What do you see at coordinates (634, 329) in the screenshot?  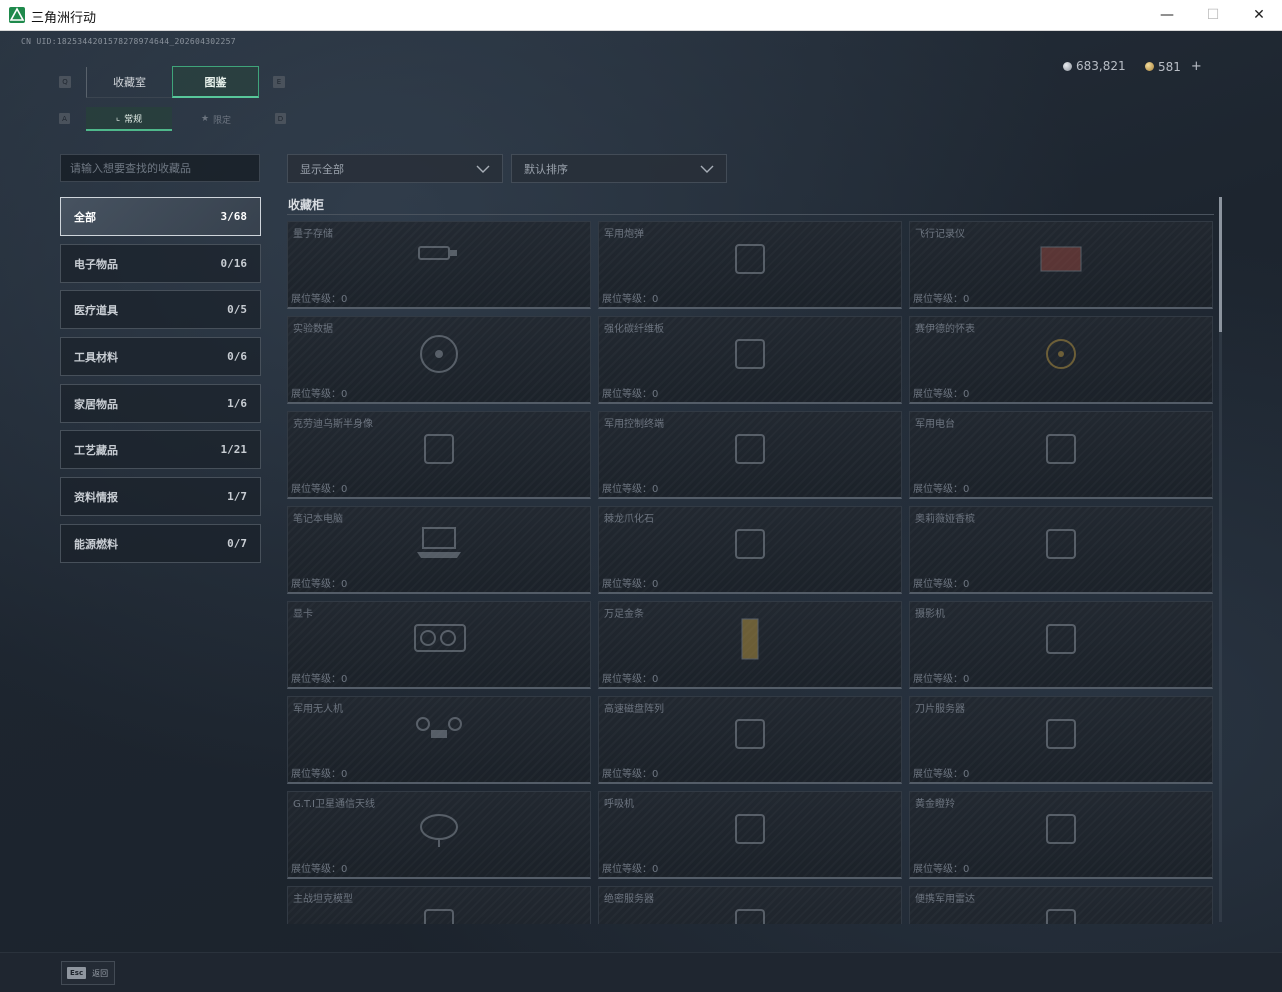 I see `item-name: 强化碳纤维板` at bounding box center [634, 329].